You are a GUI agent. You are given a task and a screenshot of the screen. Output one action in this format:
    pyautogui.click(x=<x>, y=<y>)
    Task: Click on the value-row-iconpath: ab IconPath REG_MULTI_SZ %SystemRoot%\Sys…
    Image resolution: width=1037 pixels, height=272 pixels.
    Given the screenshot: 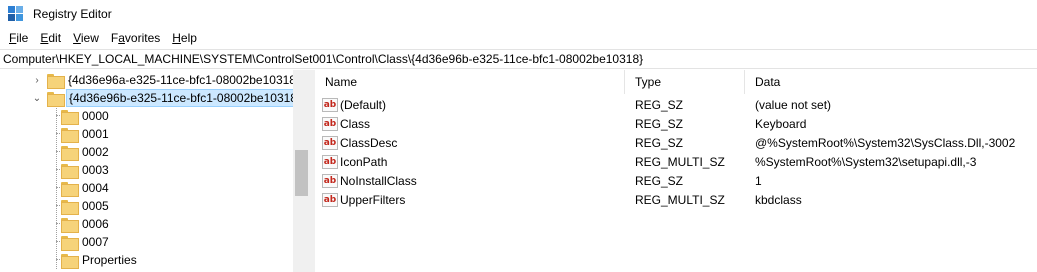 What is the action you would take?
    pyautogui.click(x=676, y=161)
    